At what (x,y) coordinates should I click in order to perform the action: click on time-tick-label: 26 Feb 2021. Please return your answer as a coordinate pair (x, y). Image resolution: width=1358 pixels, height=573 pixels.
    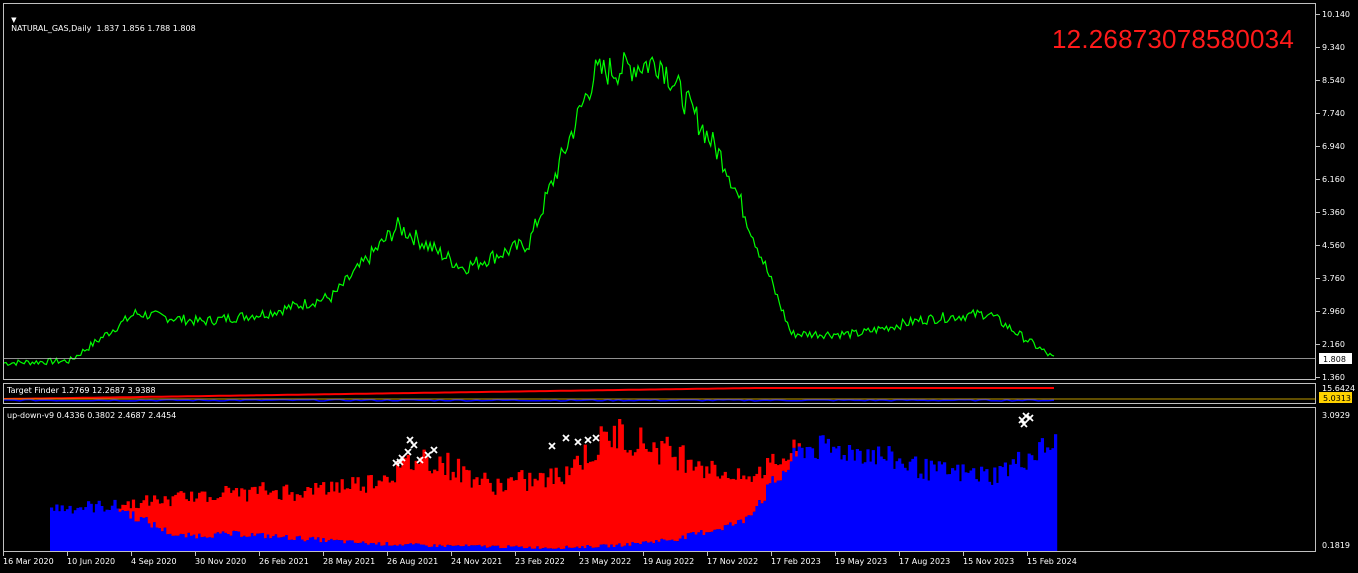
    Looking at the image, I should click on (284, 561).